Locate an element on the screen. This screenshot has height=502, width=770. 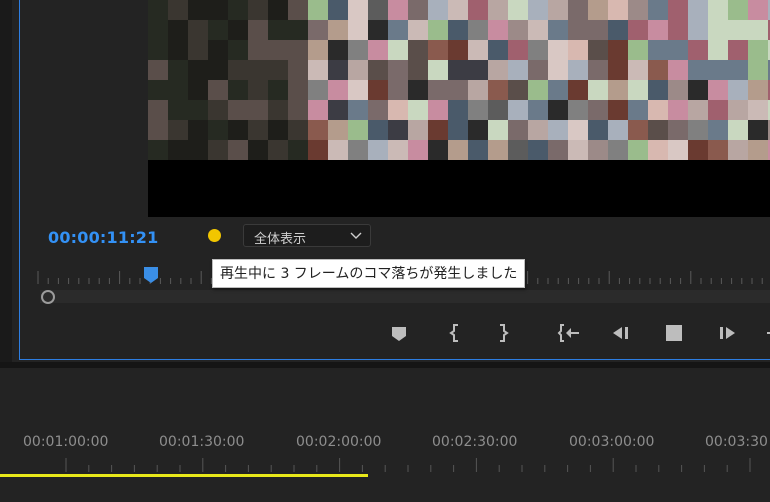
timeline-time-label: 00:03:30 is located at coordinates (736, 442).